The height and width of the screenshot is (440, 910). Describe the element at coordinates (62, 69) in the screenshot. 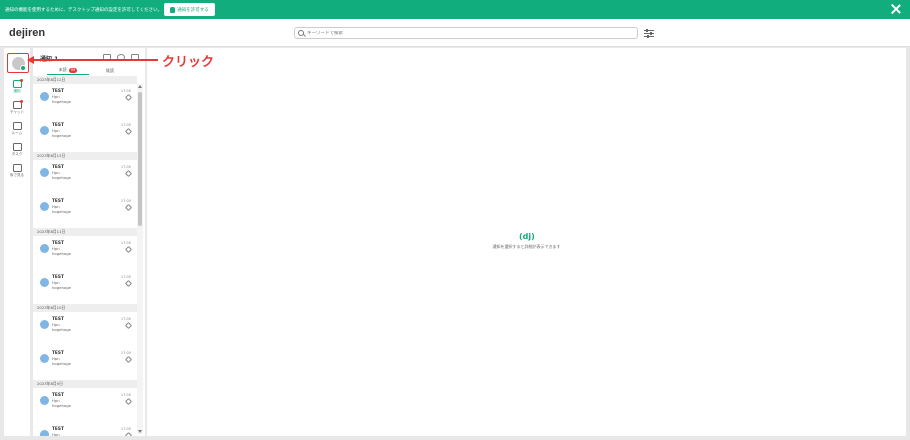

I see `tab-label: 未読` at that location.